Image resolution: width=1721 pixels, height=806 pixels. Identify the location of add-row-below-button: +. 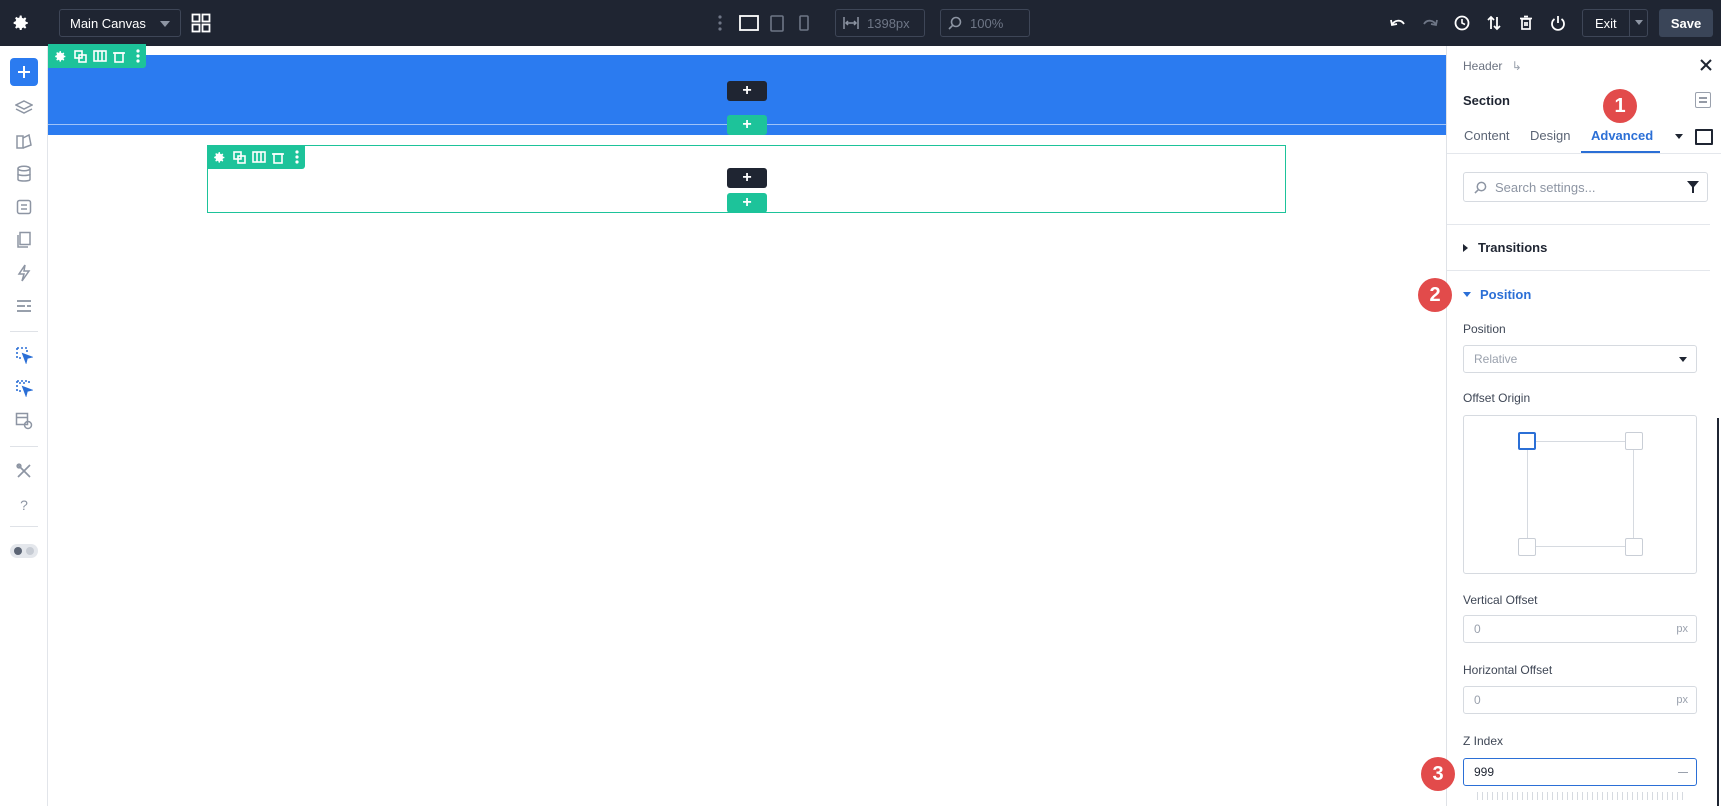
(747, 203).